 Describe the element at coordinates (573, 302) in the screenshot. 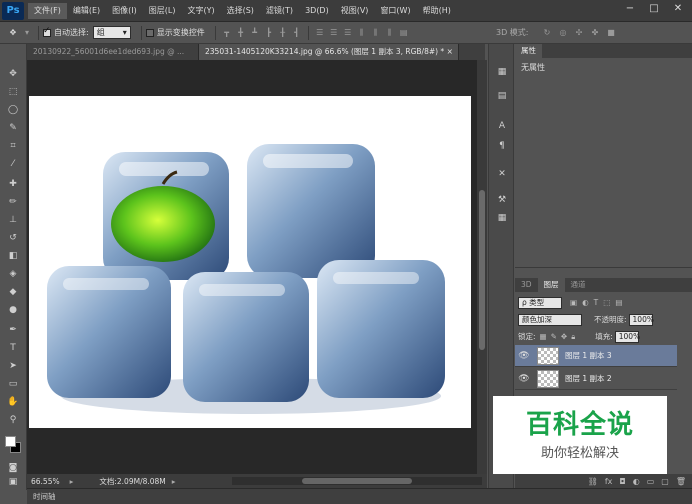

I see `filter-pixel-icon: ▣` at that location.